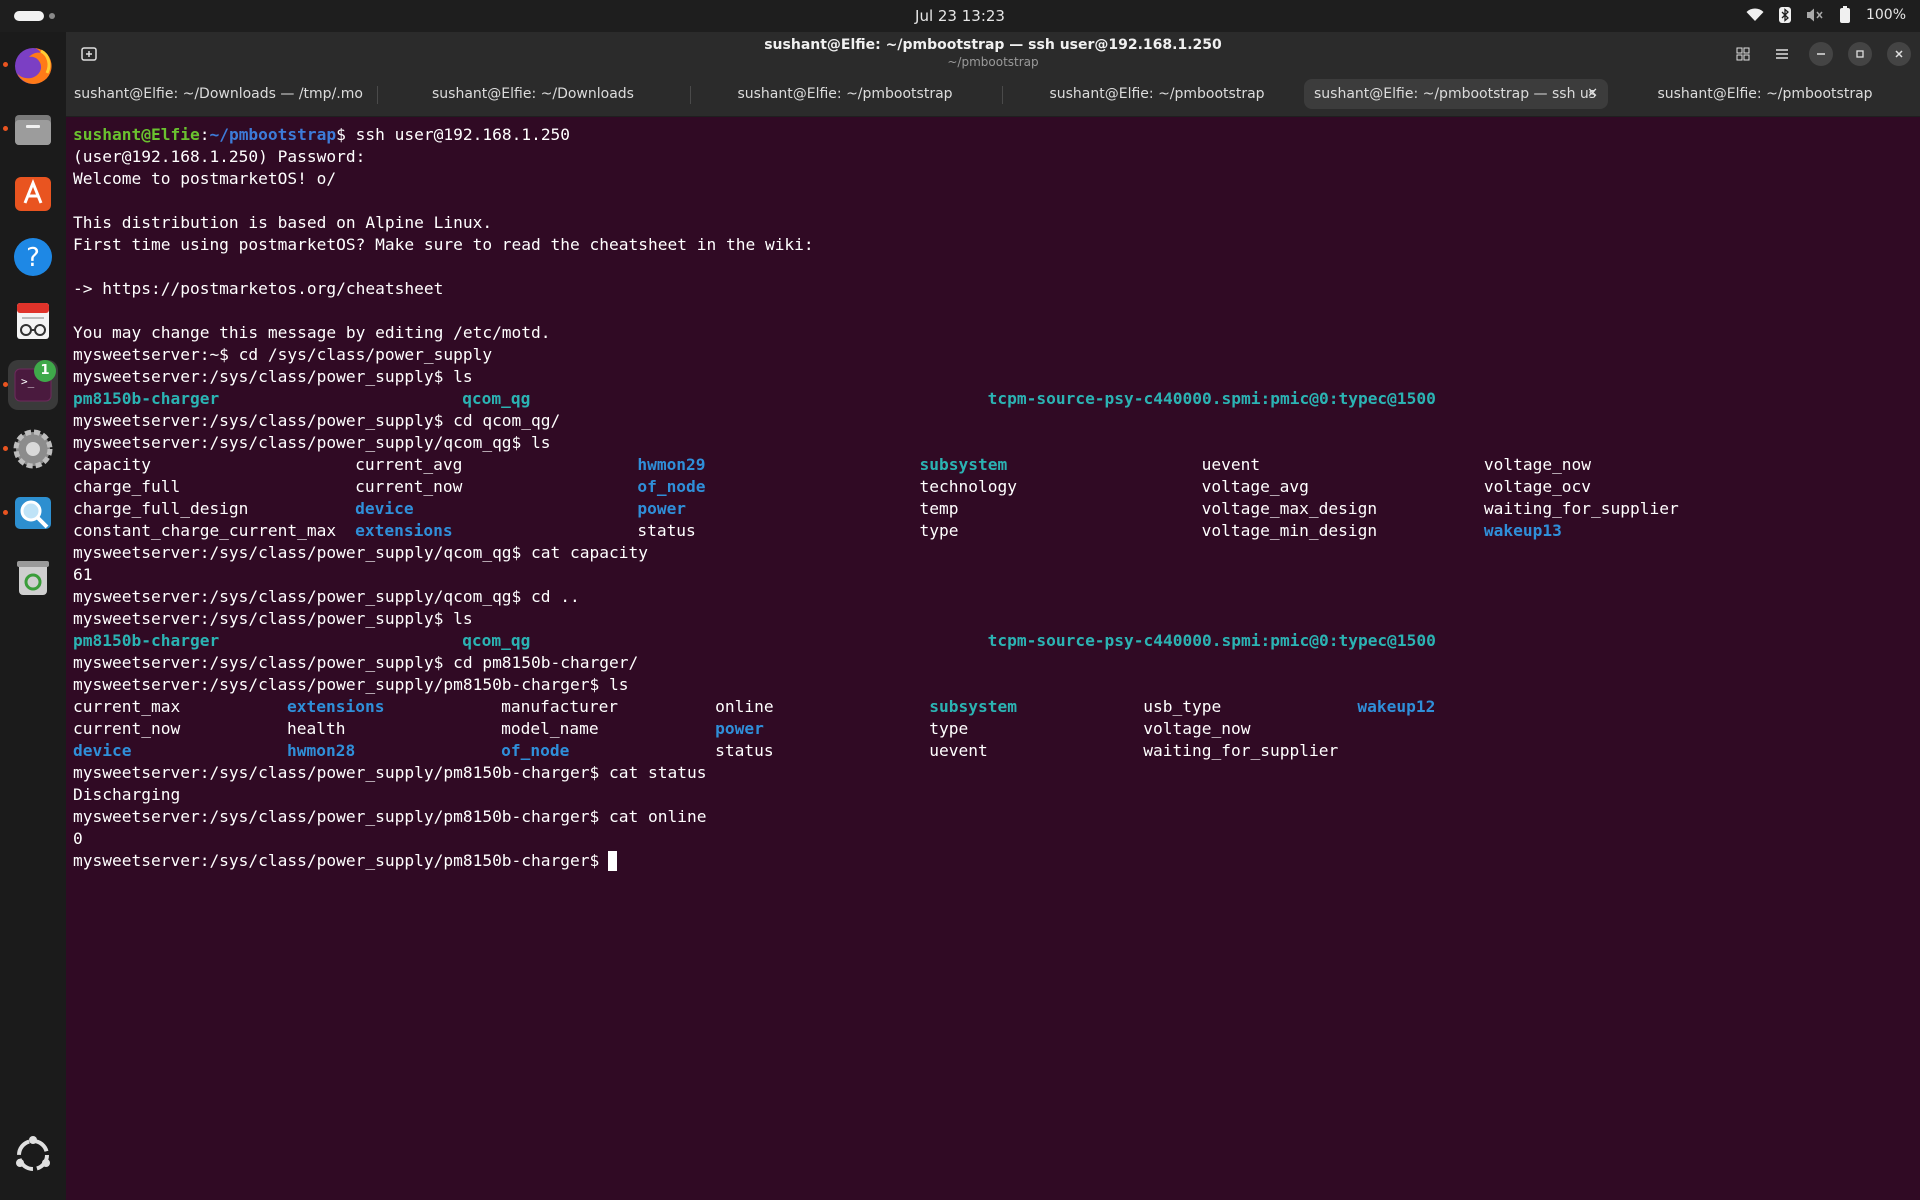  Describe the element at coordinates (1592, 94) in the screenshot. I see `tab-close-icon: ✕` at that location.